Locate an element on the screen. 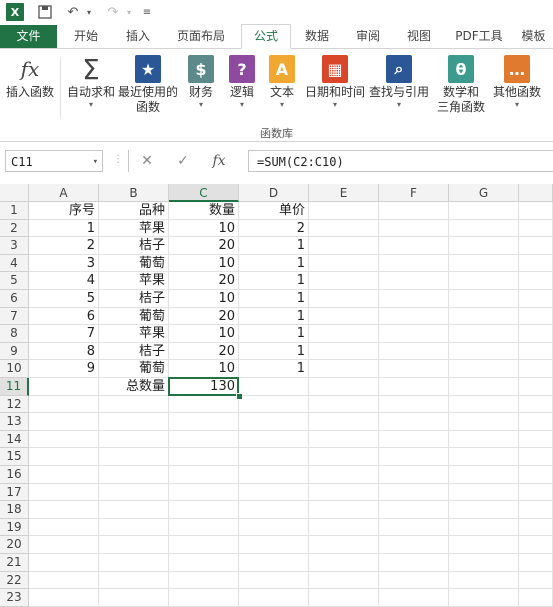  cell: 桔子 is located at coordinates (134, 299).